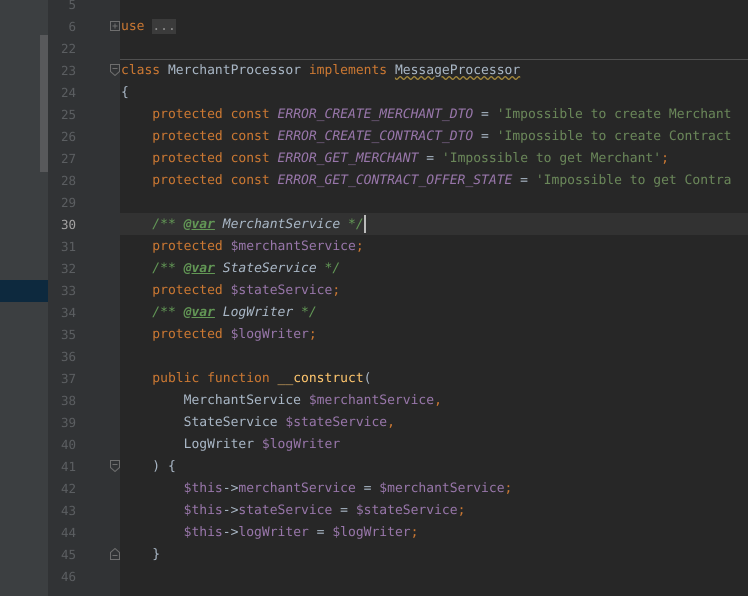  Describe the element at coordinates (234, 312) in the screenshot. I see `code-line: /** @var LogWriter */` at that location.